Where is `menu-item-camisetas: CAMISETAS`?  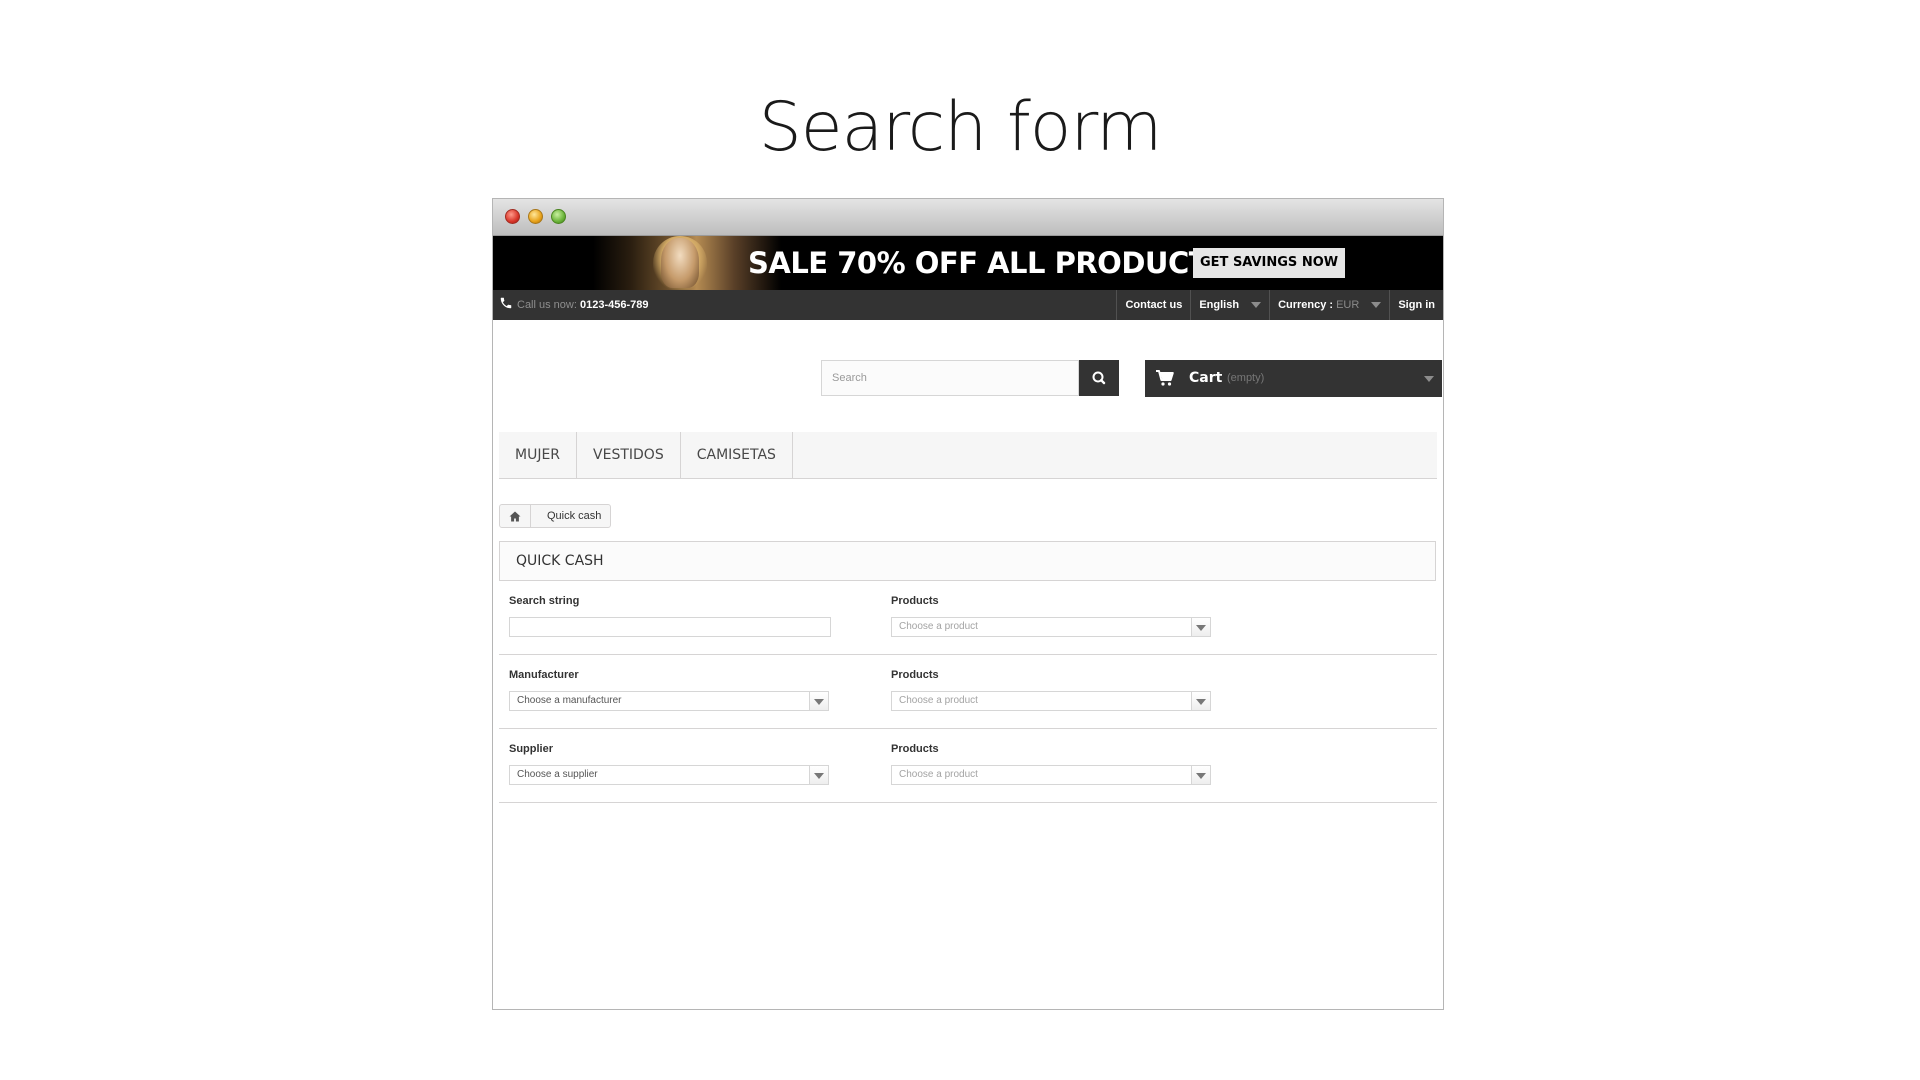 menu-item-camisetas: CAMISETAS is located at coordinates (737, 455).